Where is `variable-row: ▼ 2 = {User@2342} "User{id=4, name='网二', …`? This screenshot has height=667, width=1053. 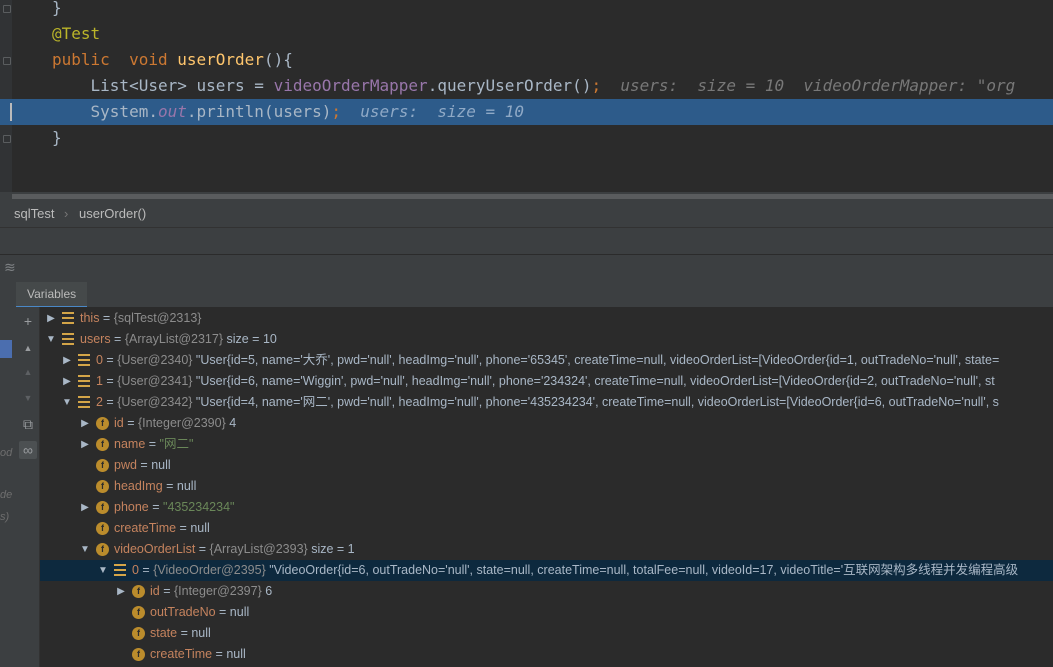
variable-row: ▼ 2 = {User@2342} "User{id=4, name='网二', … is located at coordinates (546, 402).